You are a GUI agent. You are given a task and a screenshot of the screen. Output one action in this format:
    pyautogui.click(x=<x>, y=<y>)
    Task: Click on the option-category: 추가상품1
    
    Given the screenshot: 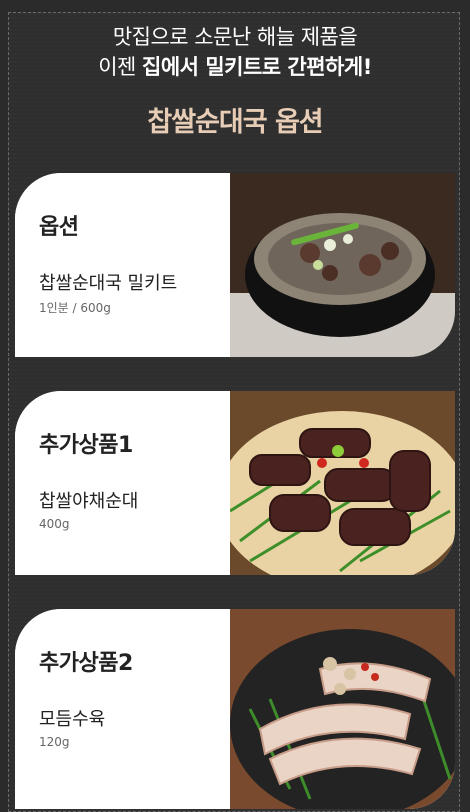 What is the action you would take?
    pyautogui.click(x=86, y=445)
    